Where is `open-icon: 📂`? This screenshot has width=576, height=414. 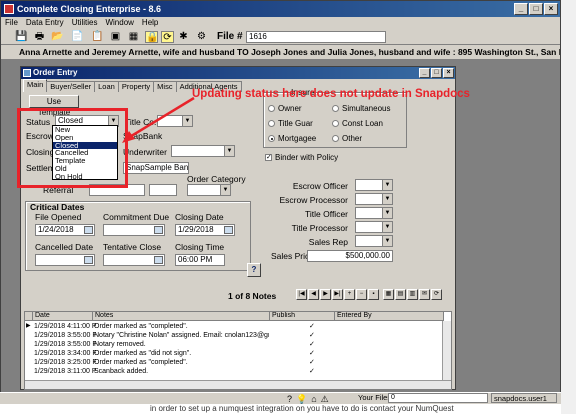 open-icon: 📂 is located at coordinates (57, 37).